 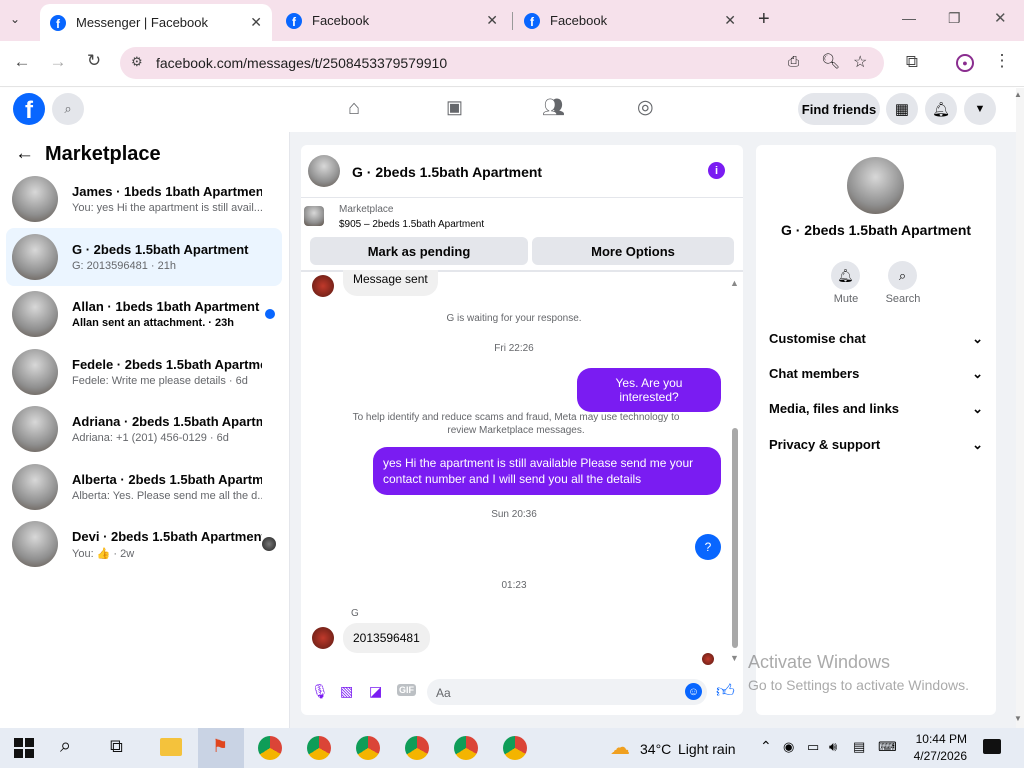 I want to click on facebook-search-icon: ⌕, so click(x=68, y=109).